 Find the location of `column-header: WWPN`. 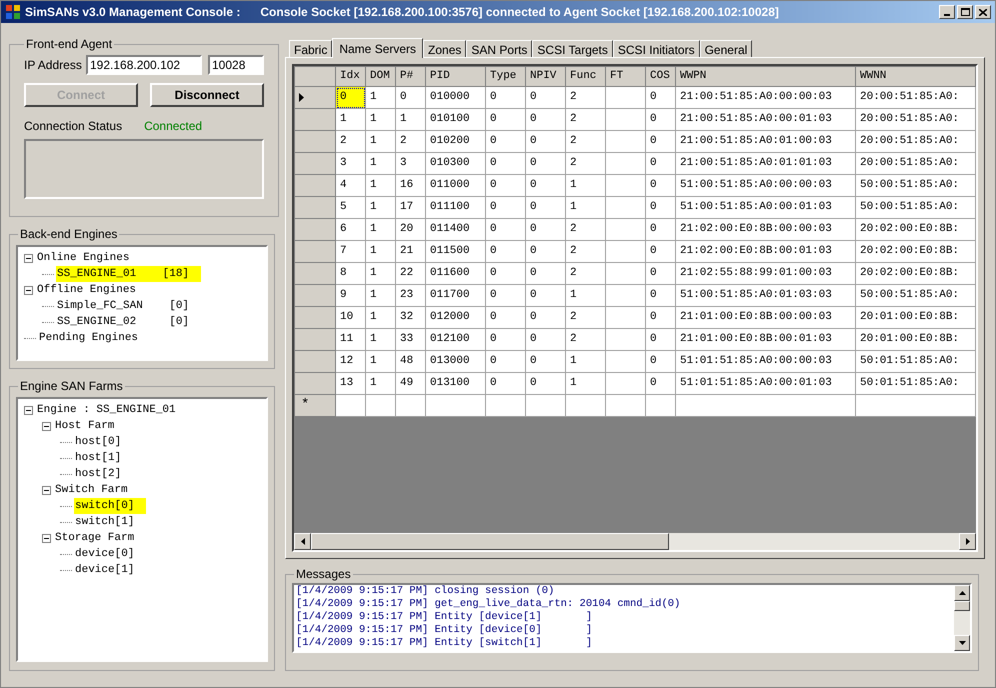

column-header: WWPN is located at coordinates (766, 76).